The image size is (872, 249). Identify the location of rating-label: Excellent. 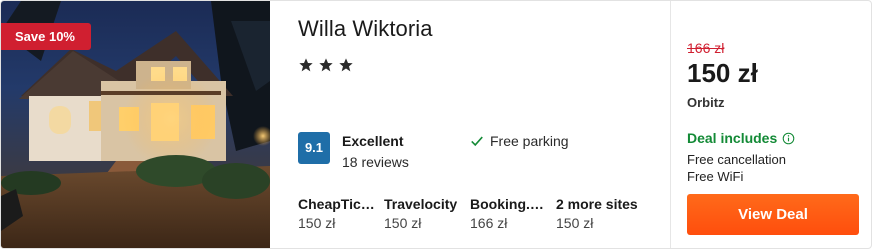
(373, 141).